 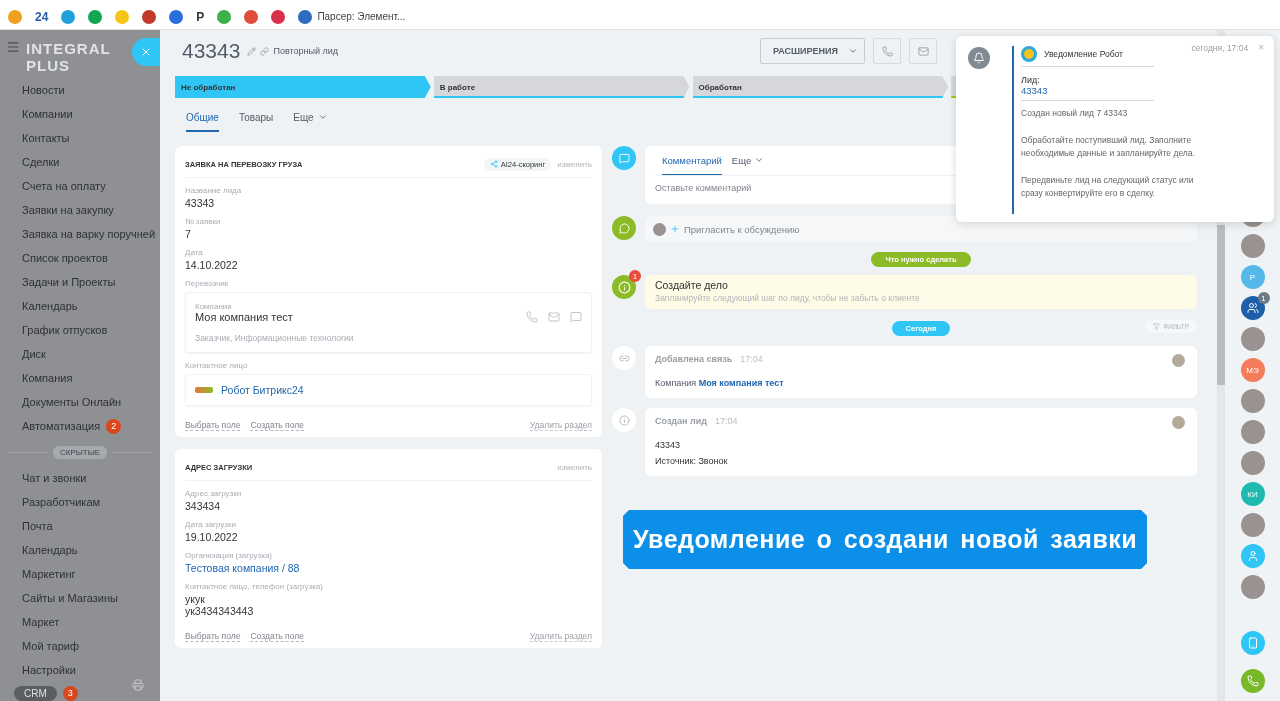 I want to click on sidebar-item: Список проектов, so click(x=80, y=258).